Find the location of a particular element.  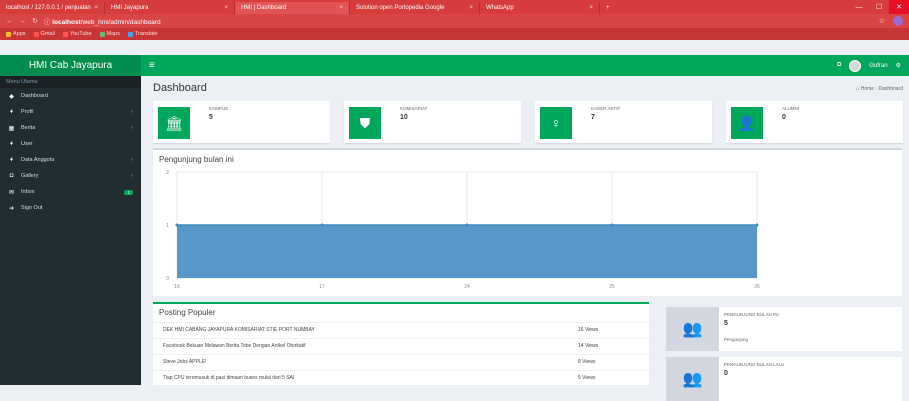

popular-posts-title: Posting Populer is located at coordinates (187, 312).